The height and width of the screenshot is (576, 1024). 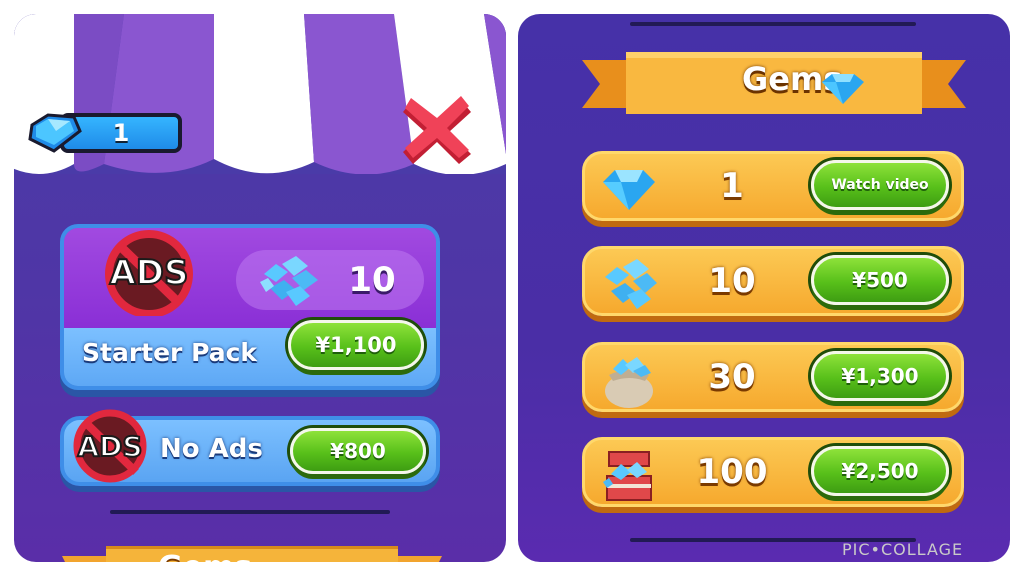 I want to click on no-ads-buy-button: ¥800, so click(x=358, y=451).